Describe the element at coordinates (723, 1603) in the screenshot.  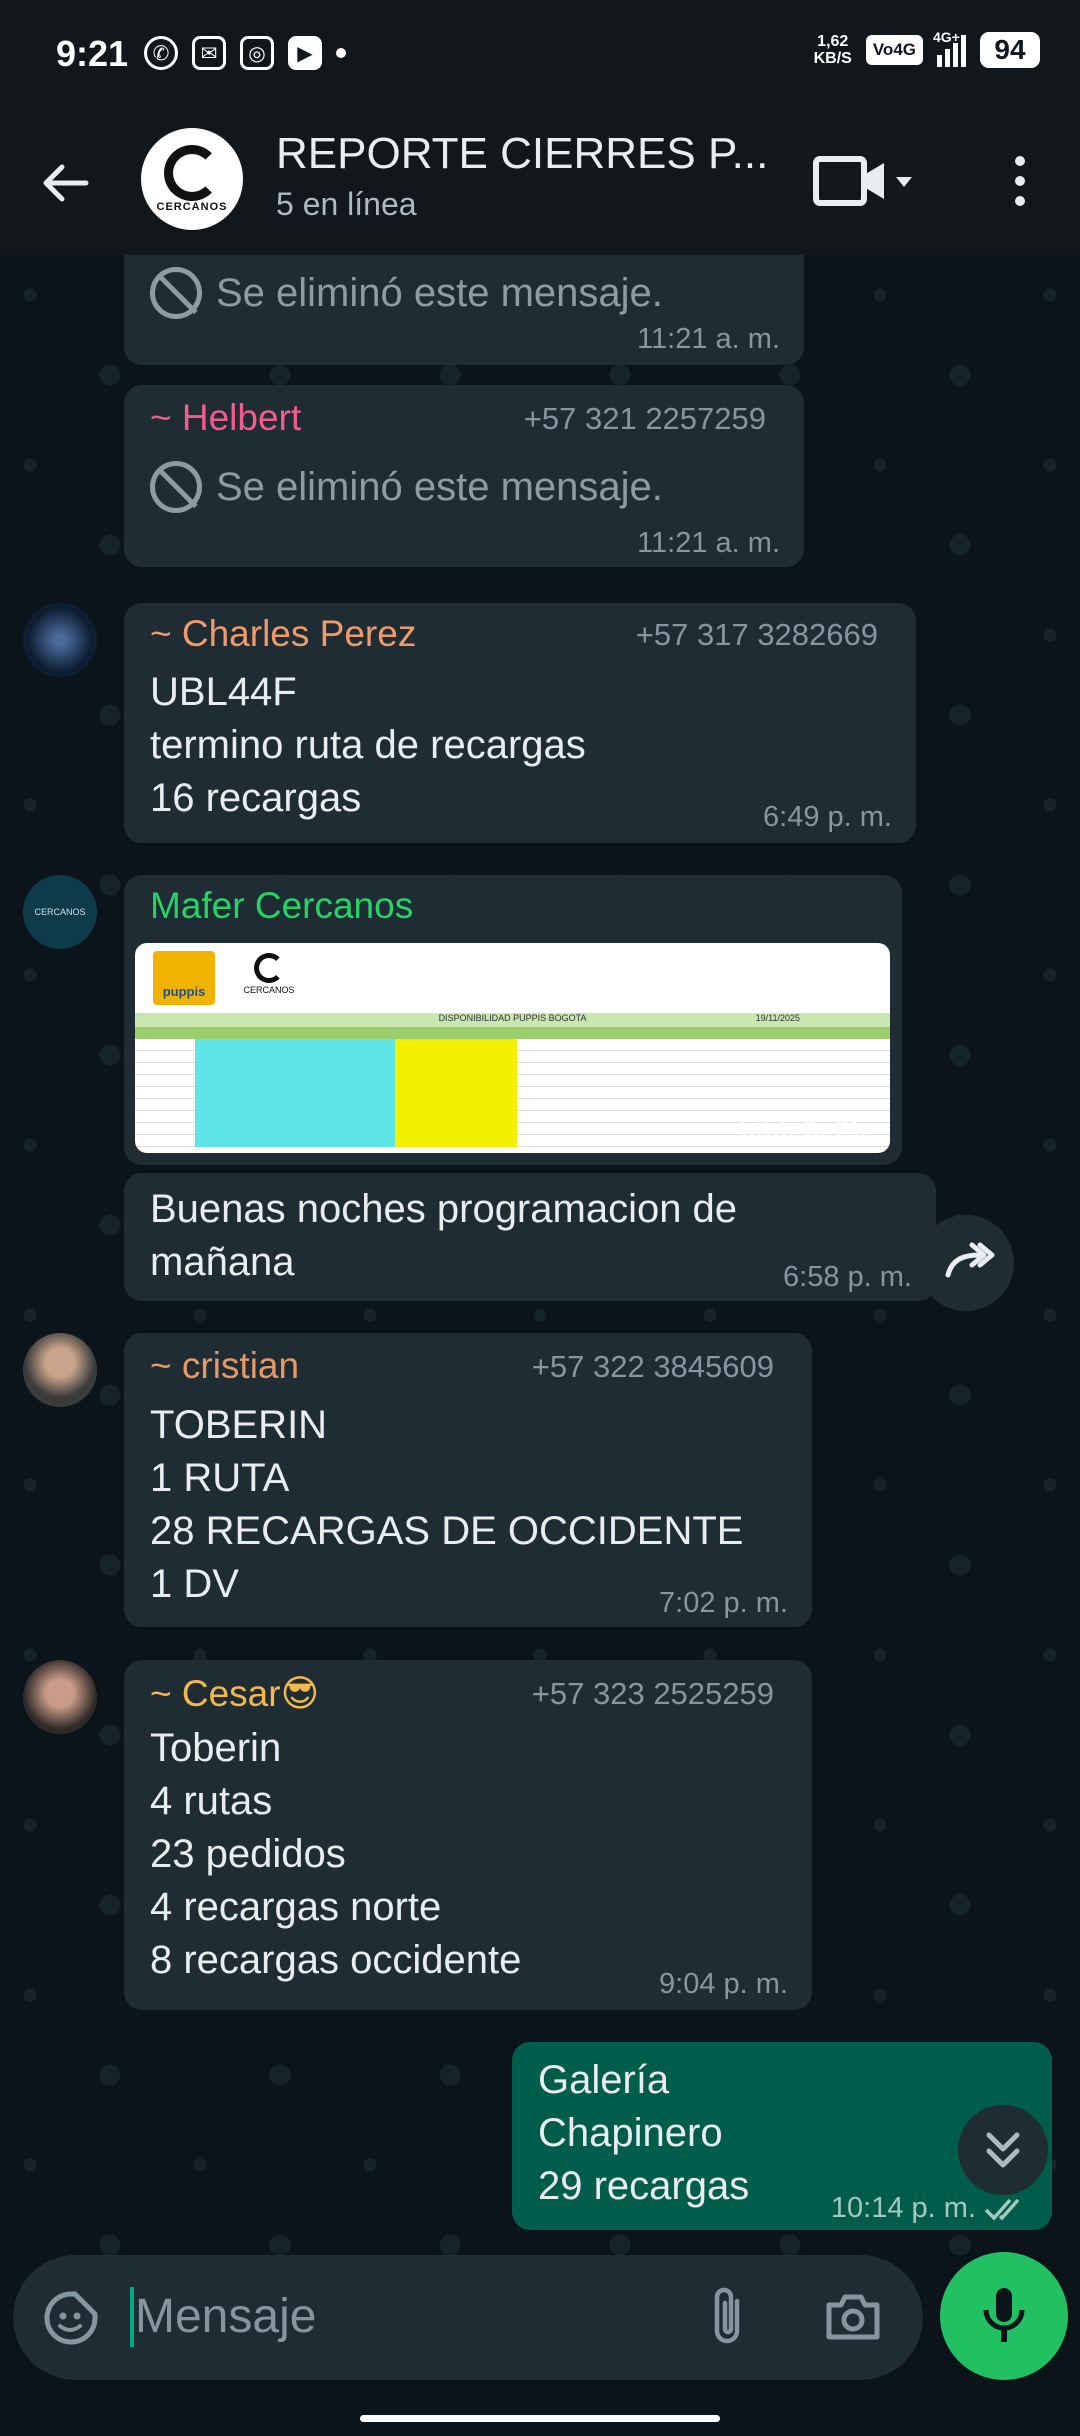
I see `message-time: 7:02 p. m.` at that location.